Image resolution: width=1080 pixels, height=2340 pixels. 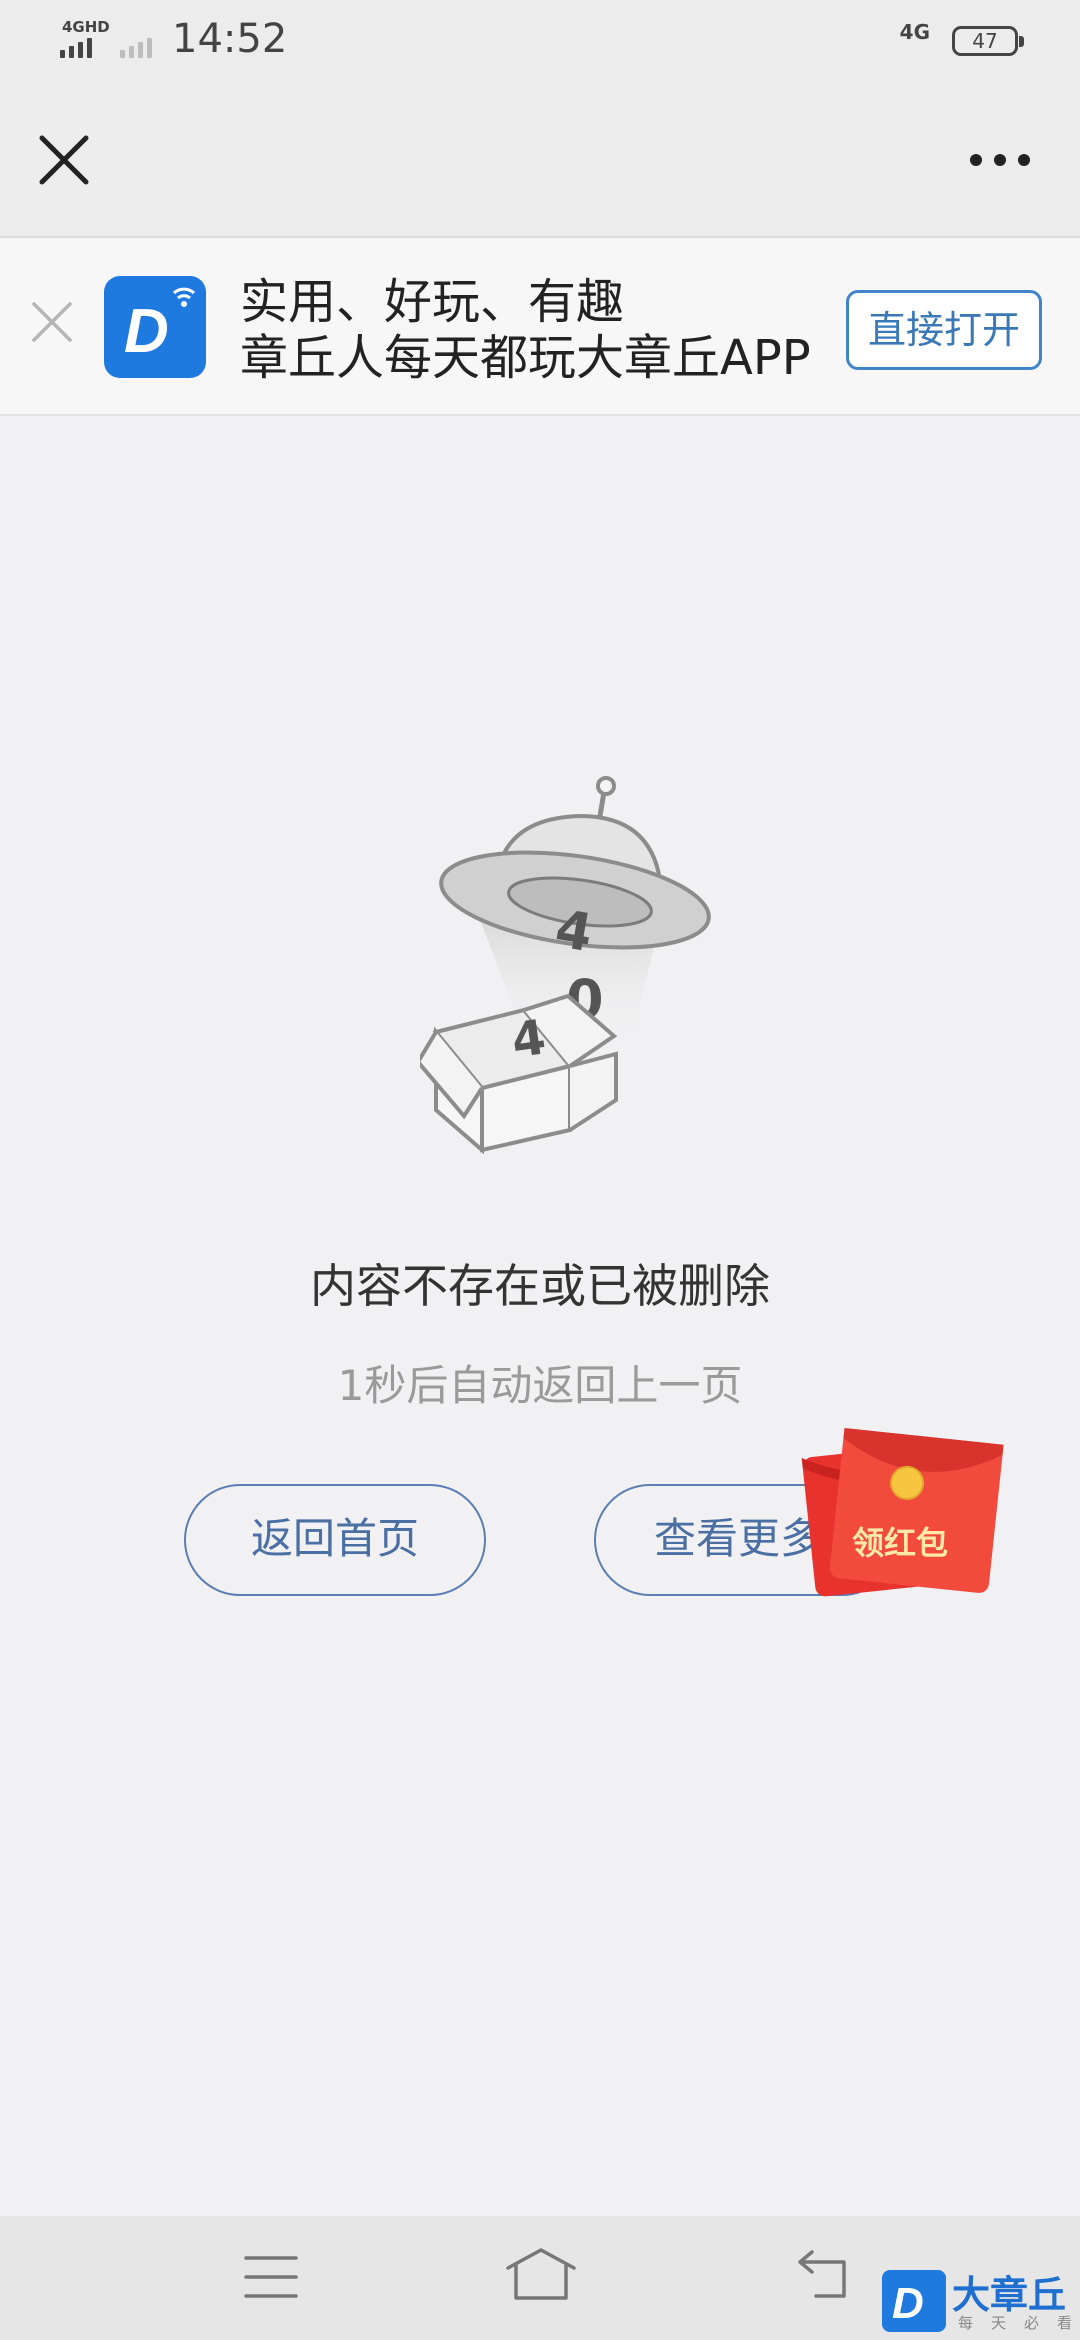 I want to click on banner-line-1: 实用、好玩、有趣, so click(x=432, y=302).